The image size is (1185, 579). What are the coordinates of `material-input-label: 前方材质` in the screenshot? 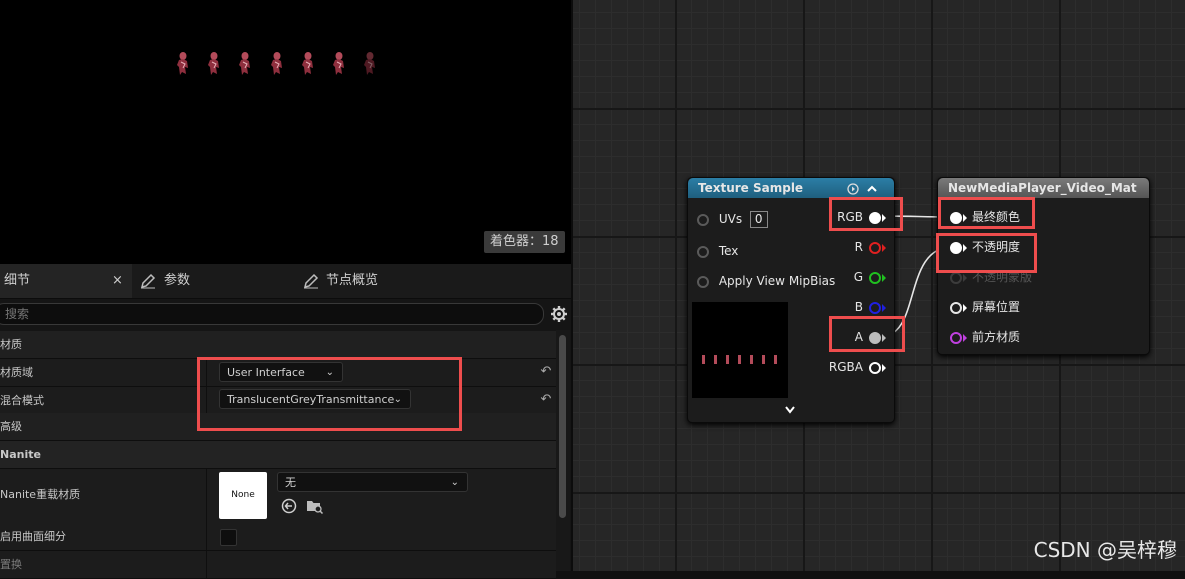 It's located at (996, 337).